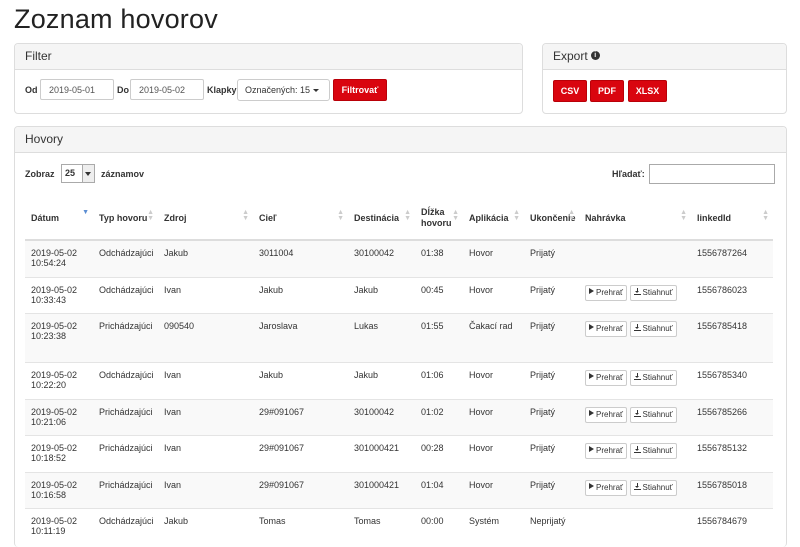 Image resolution: width=800 pixels, height=547 pixels. What do you see at coordinates (647, 91) in the screenshot?
I see `export-xlsx-button: XLSX` at bounding box center [647, 91].